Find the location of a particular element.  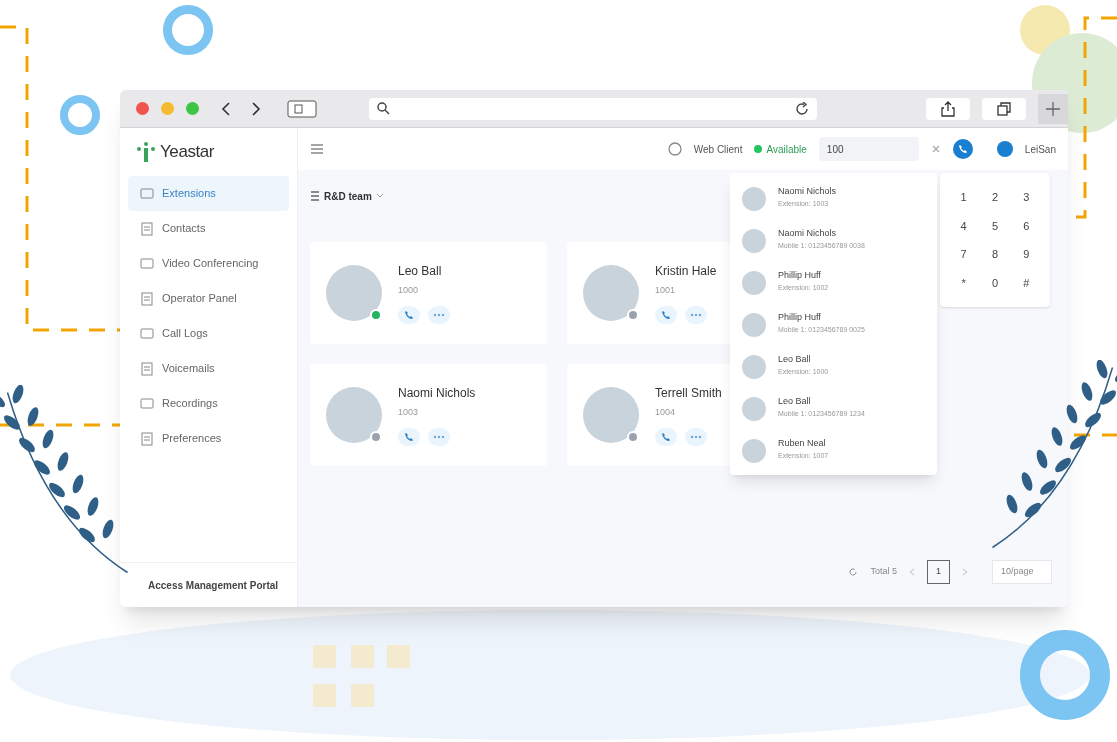

keypad-key: 7 is located at coordinates (964, 254).